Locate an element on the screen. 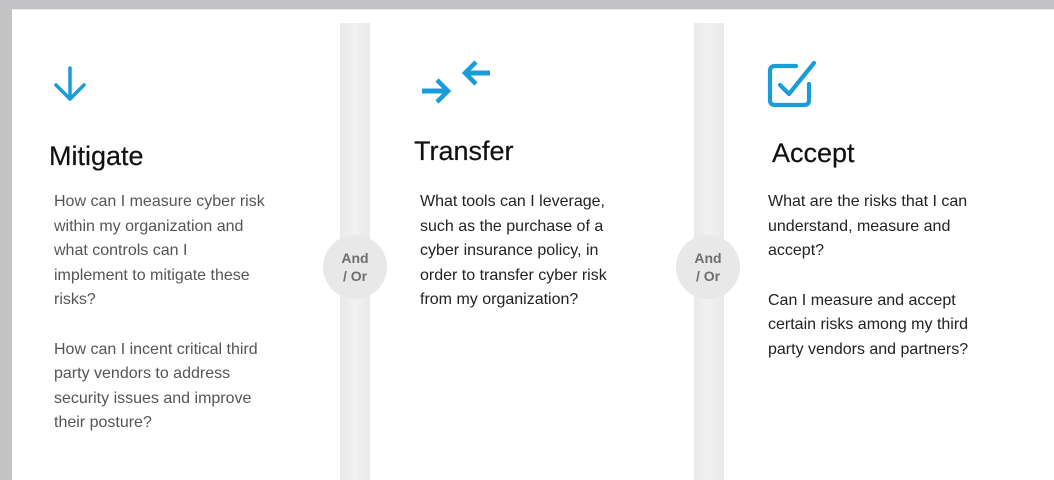  text-line: What tools can I leverage, is located at coordinates (512, 201).